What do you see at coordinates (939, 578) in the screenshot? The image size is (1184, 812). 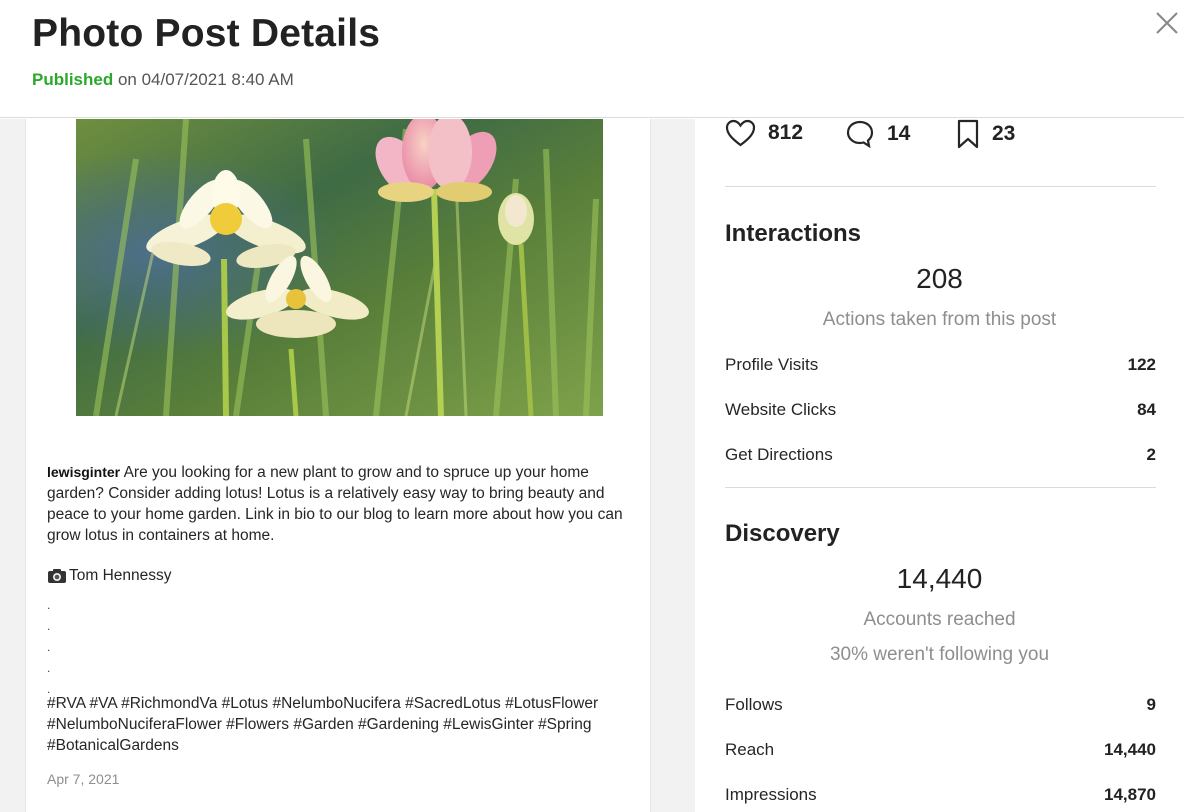 I see `discovery-total: 14,440` at bounding box center [939, 578].